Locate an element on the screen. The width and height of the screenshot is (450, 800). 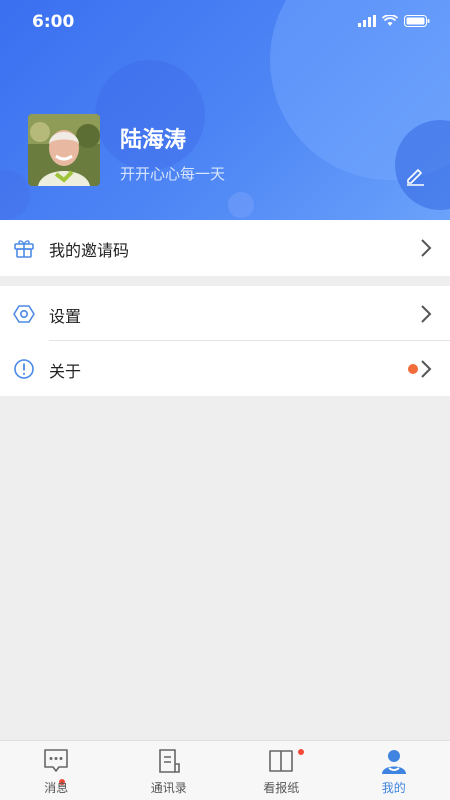
status-time: 6:00 is located at coordinates (53, 22).